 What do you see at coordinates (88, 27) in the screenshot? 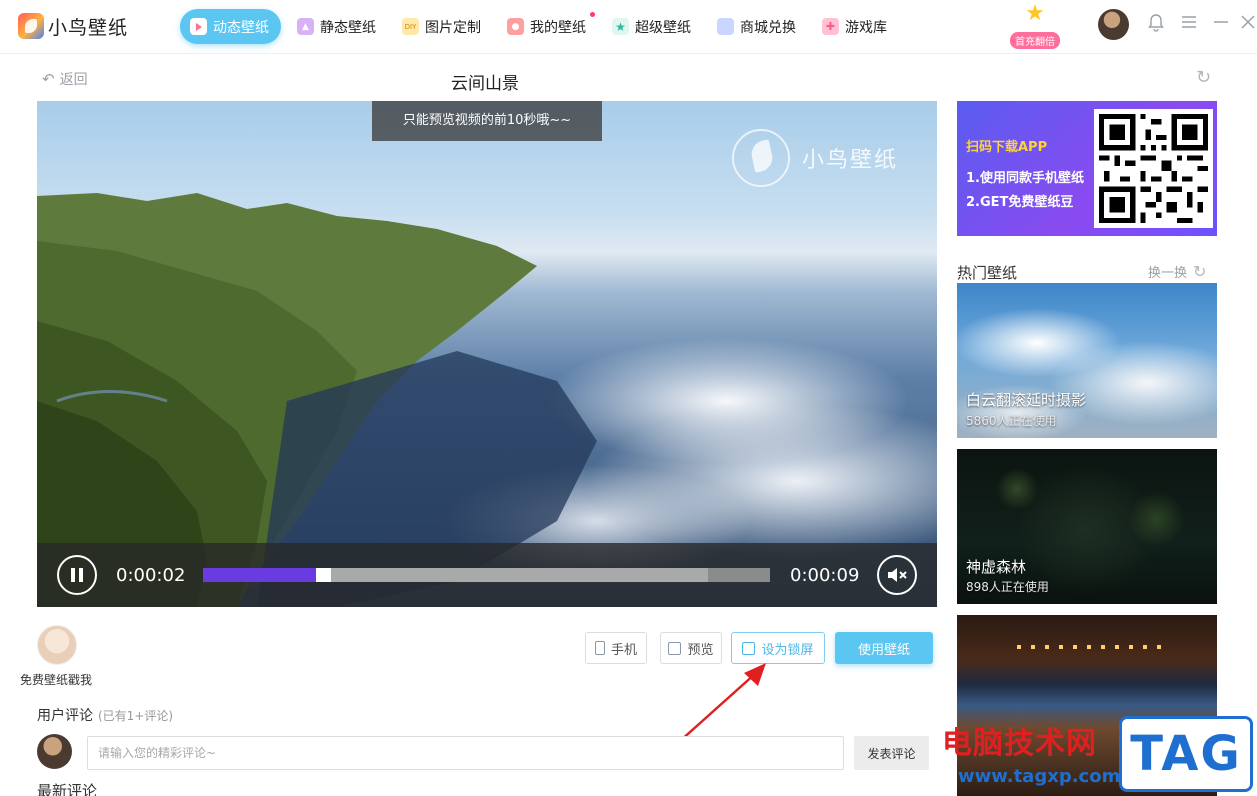
I see `app-logo-text: 小鸟壁纸` at bounding box center [88, 27].